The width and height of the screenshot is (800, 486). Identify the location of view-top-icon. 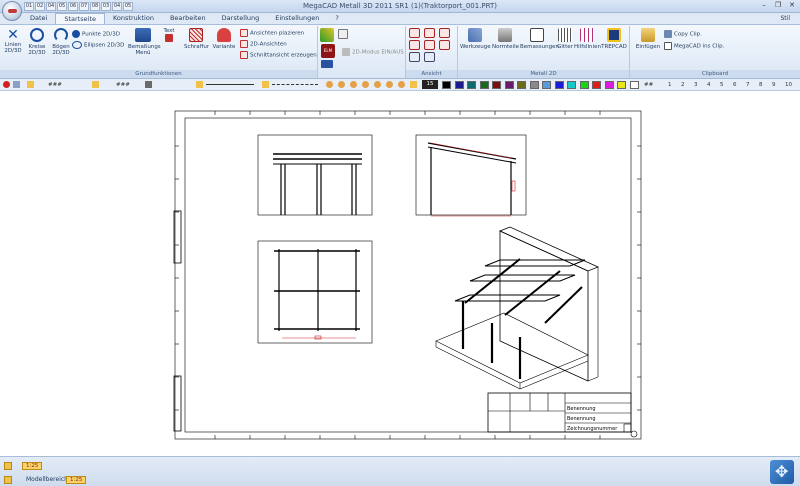
(429, 33).